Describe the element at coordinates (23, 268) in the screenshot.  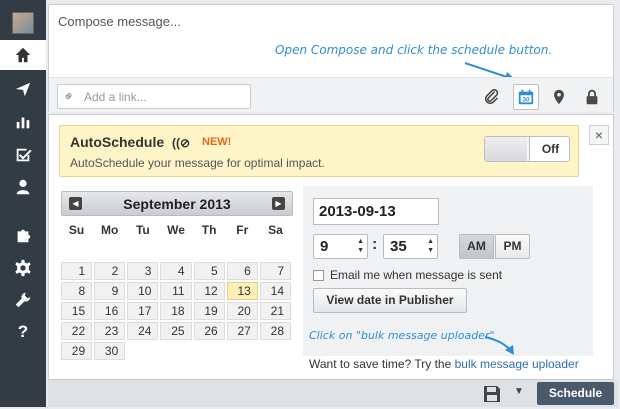
I see `settings-icon` at that location.